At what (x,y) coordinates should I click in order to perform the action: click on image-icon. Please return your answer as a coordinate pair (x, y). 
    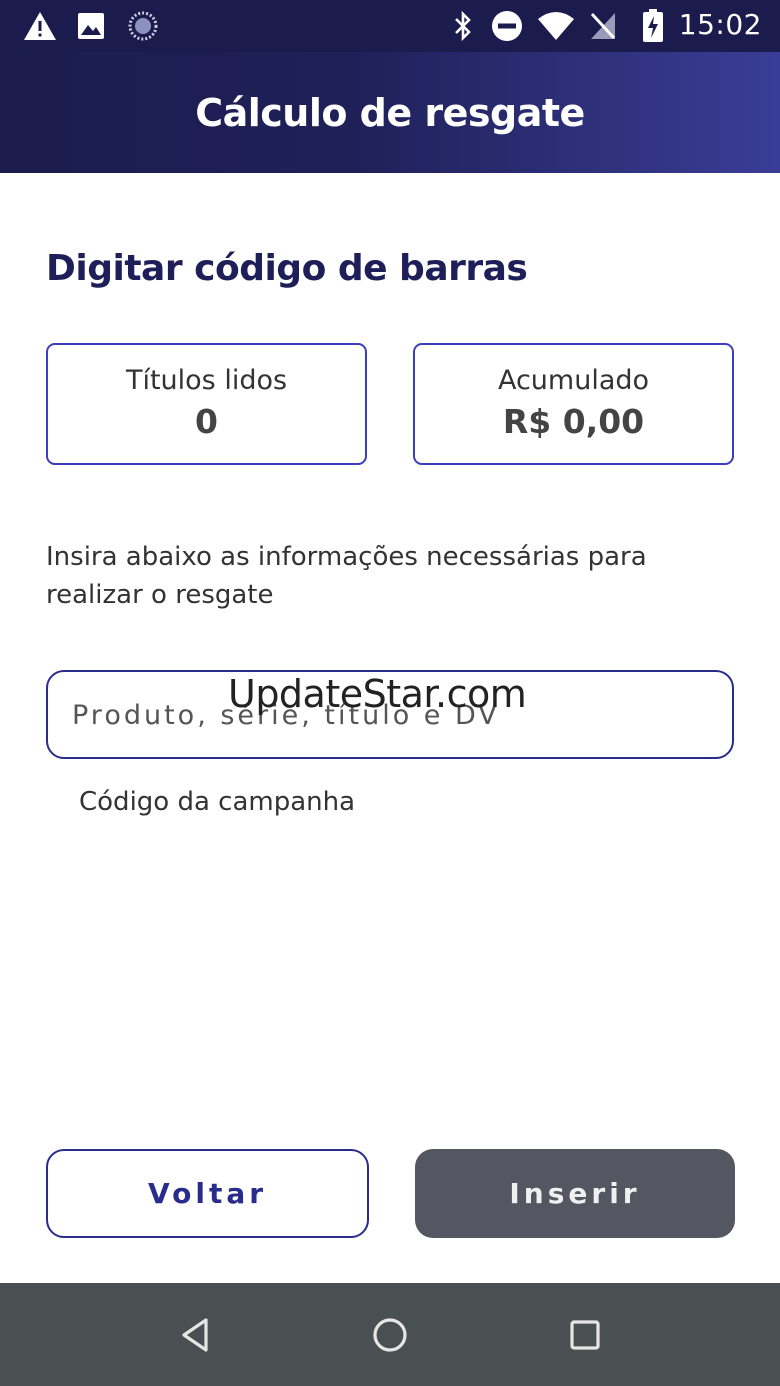
    Looking at the image, I should click on (91, 26).